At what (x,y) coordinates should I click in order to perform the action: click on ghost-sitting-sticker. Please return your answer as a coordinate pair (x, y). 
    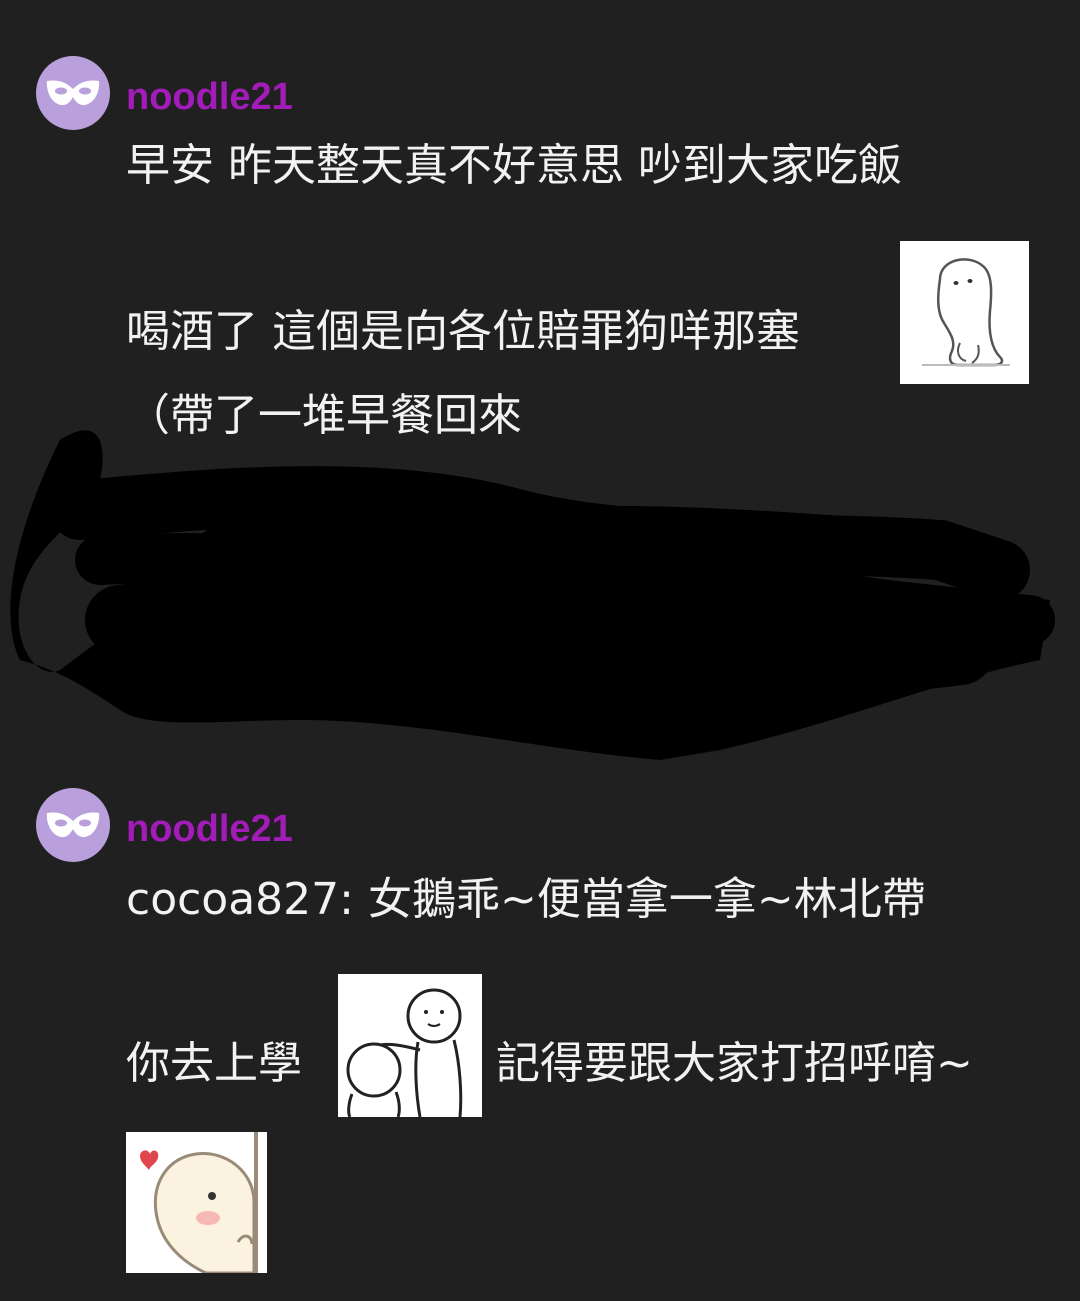
    Looking at the image, I should click on (964, 312).